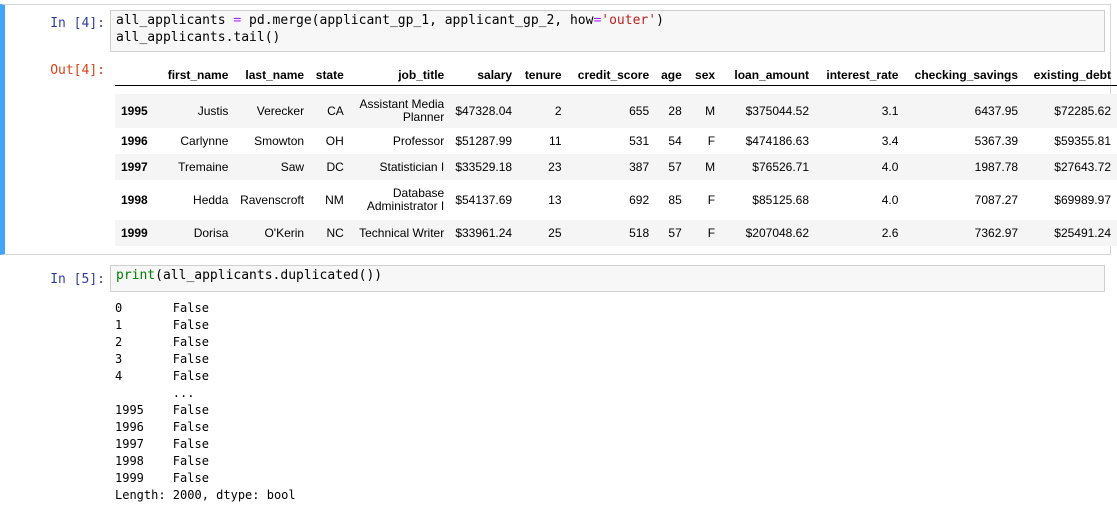  Describe the element at coordinates (1082, 233) in the screenshot. I see `table-cell: $25491.24` at that location.